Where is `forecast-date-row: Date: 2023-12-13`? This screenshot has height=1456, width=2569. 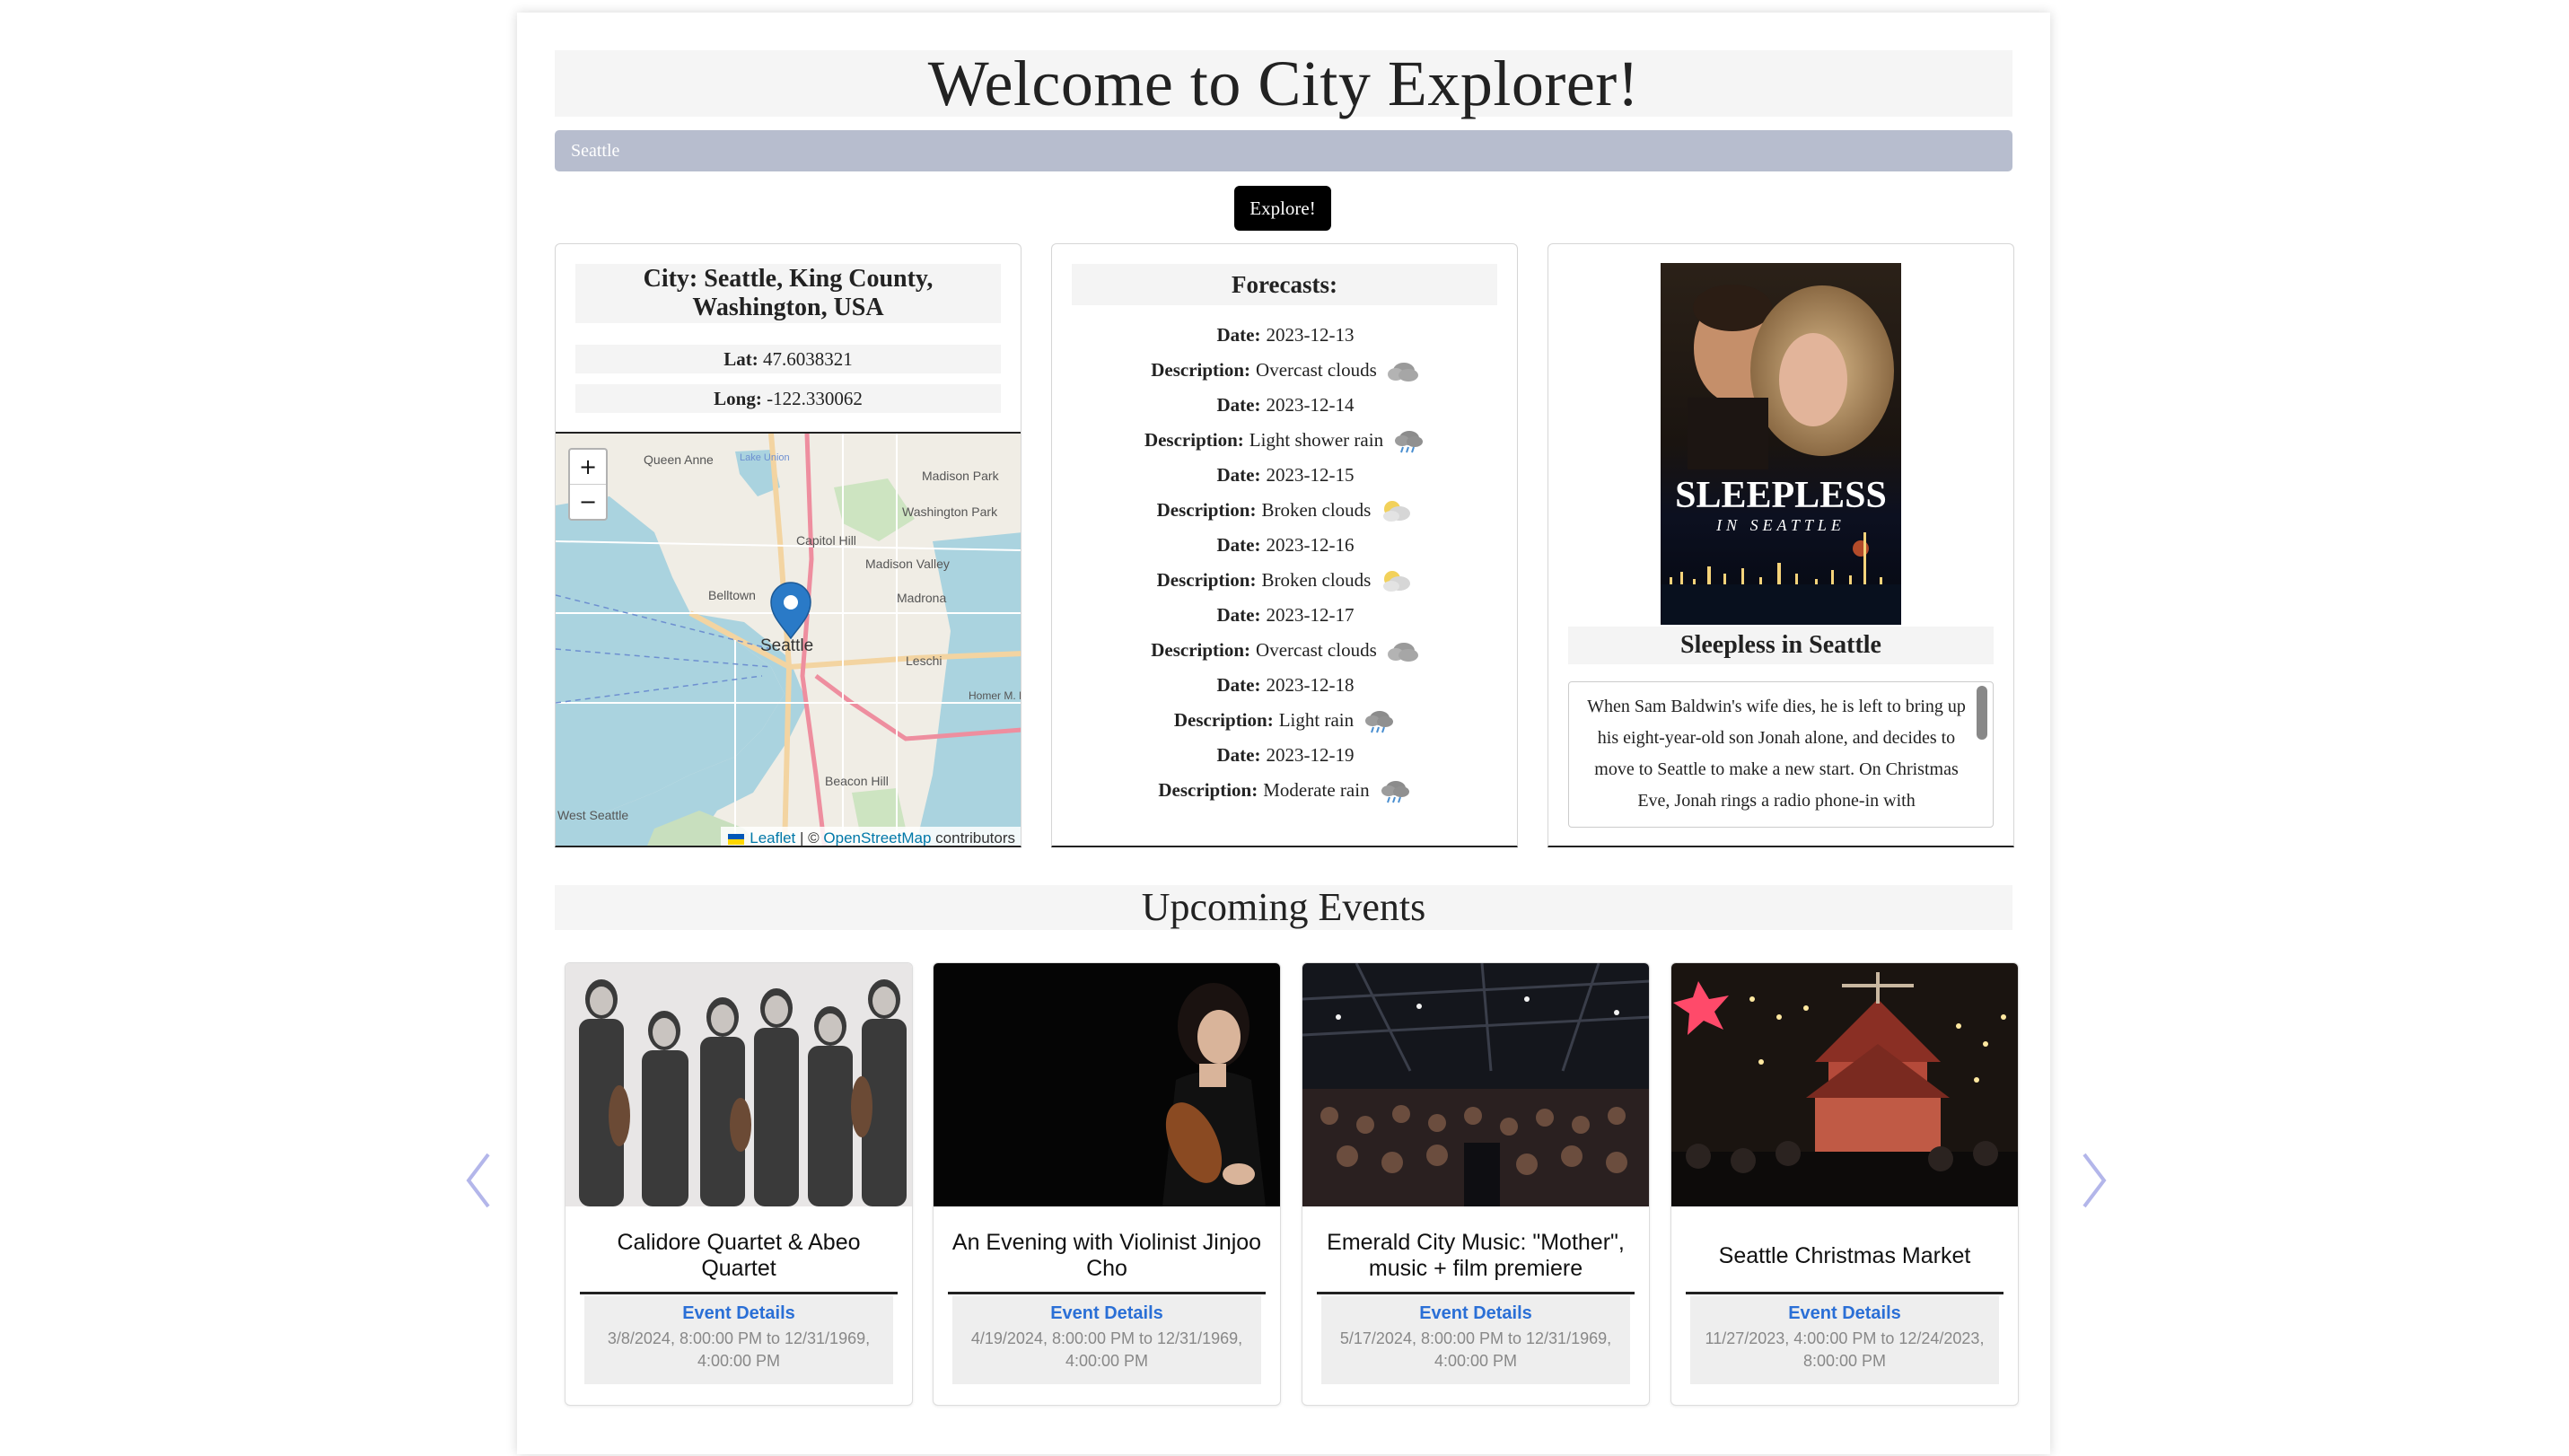 forecast-date-row: Date: 2023-12-13 is located at coordinates (1284, 335).